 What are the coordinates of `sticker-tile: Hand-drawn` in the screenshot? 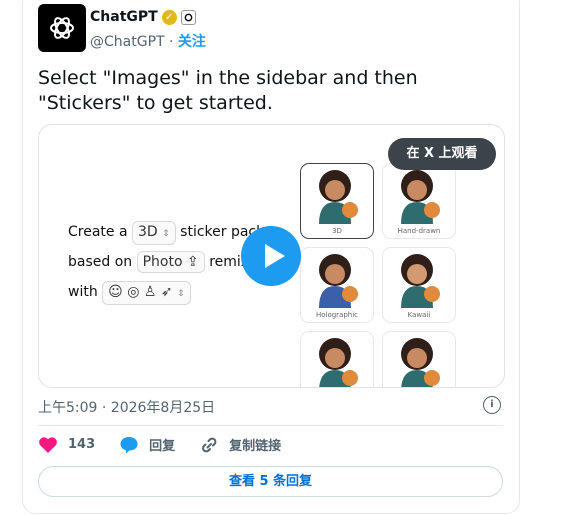 It's located at (419, 201).